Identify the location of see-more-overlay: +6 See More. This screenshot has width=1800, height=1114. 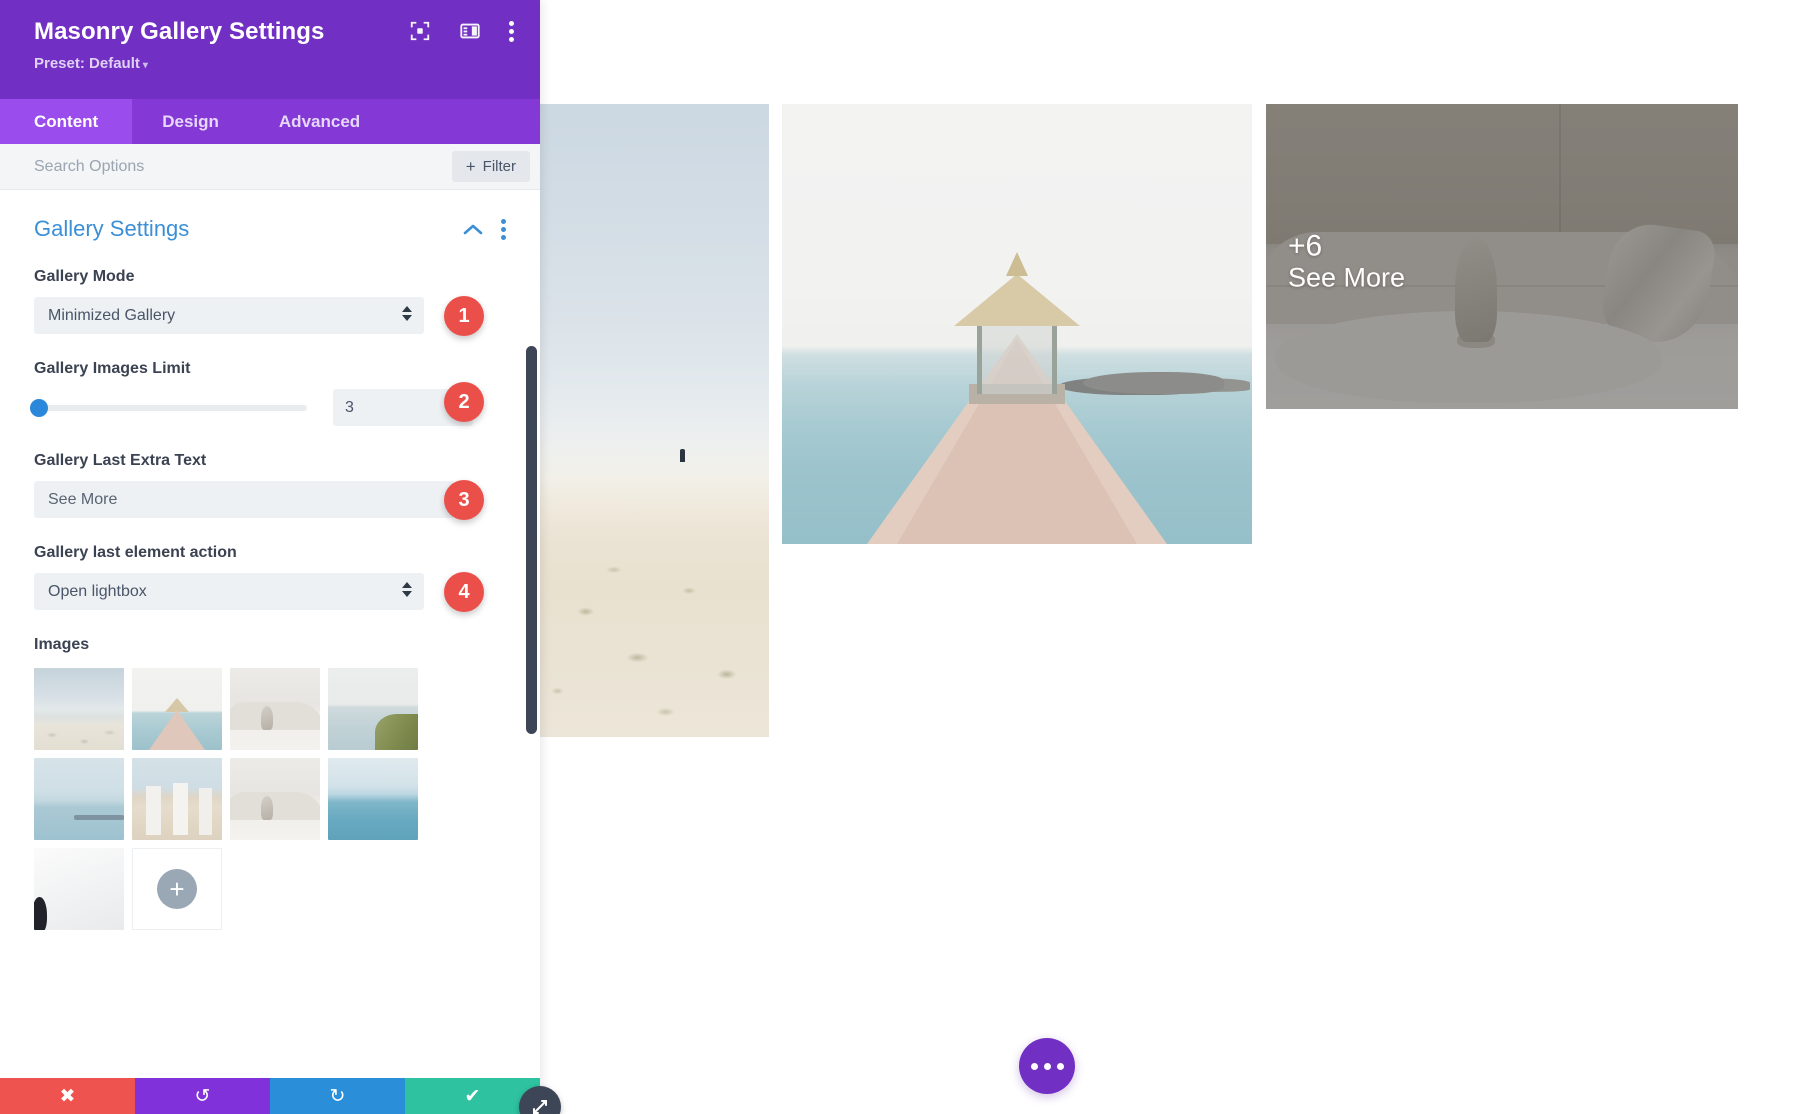
(1346, 262).